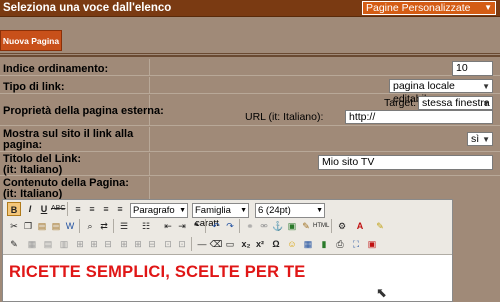 Image resolution: width=500 pixels, height=302 pixels. Describe the element at coordinates (58, 209) in the screenshot. I see `strikethrough-icon: ABC` at that location.